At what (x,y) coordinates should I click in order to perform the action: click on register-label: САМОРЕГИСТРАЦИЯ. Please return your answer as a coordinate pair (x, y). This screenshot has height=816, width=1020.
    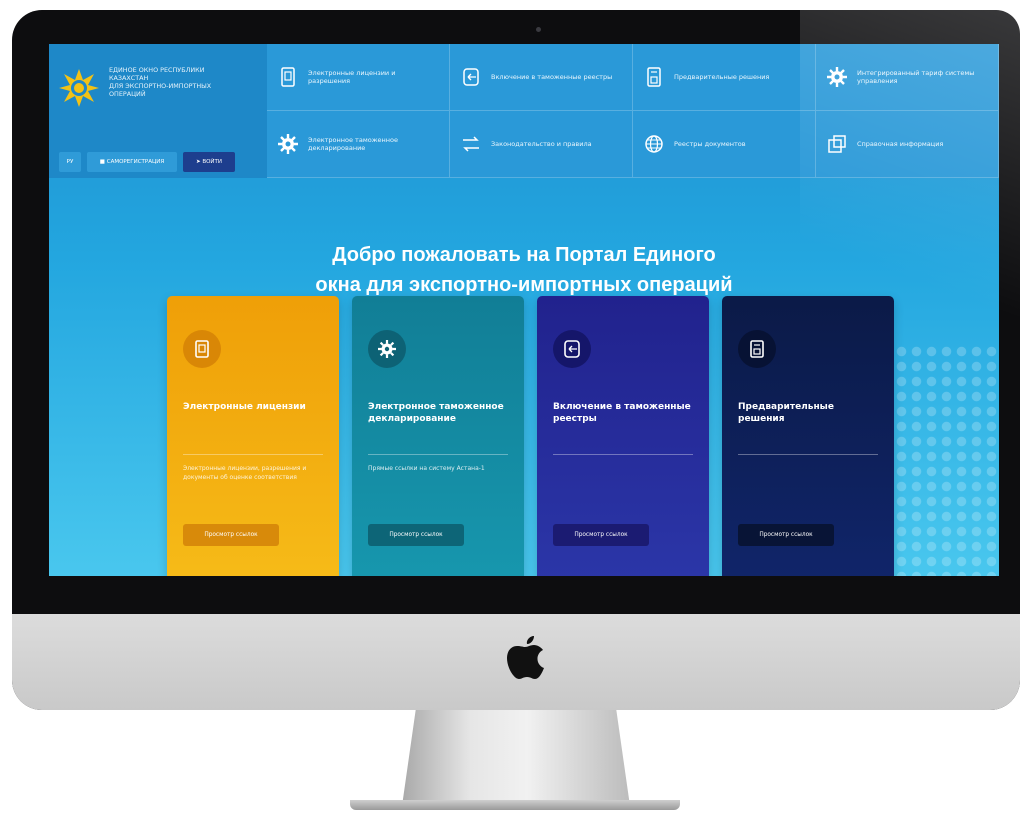
    Looking at the image, I should click on (135, 162).